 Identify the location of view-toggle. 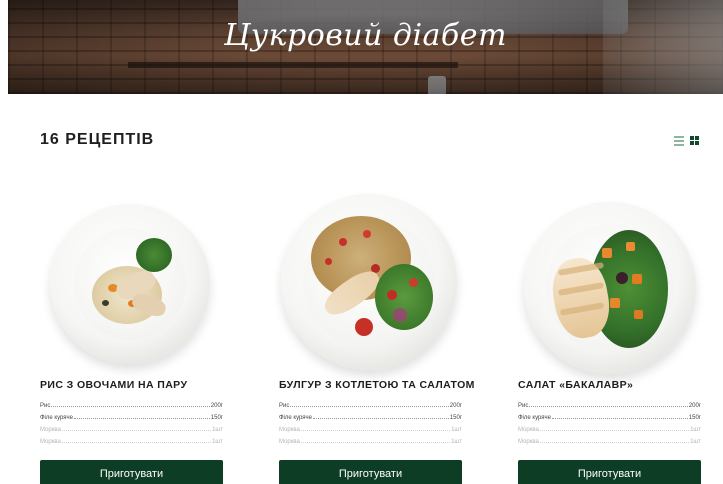
(687, 141).